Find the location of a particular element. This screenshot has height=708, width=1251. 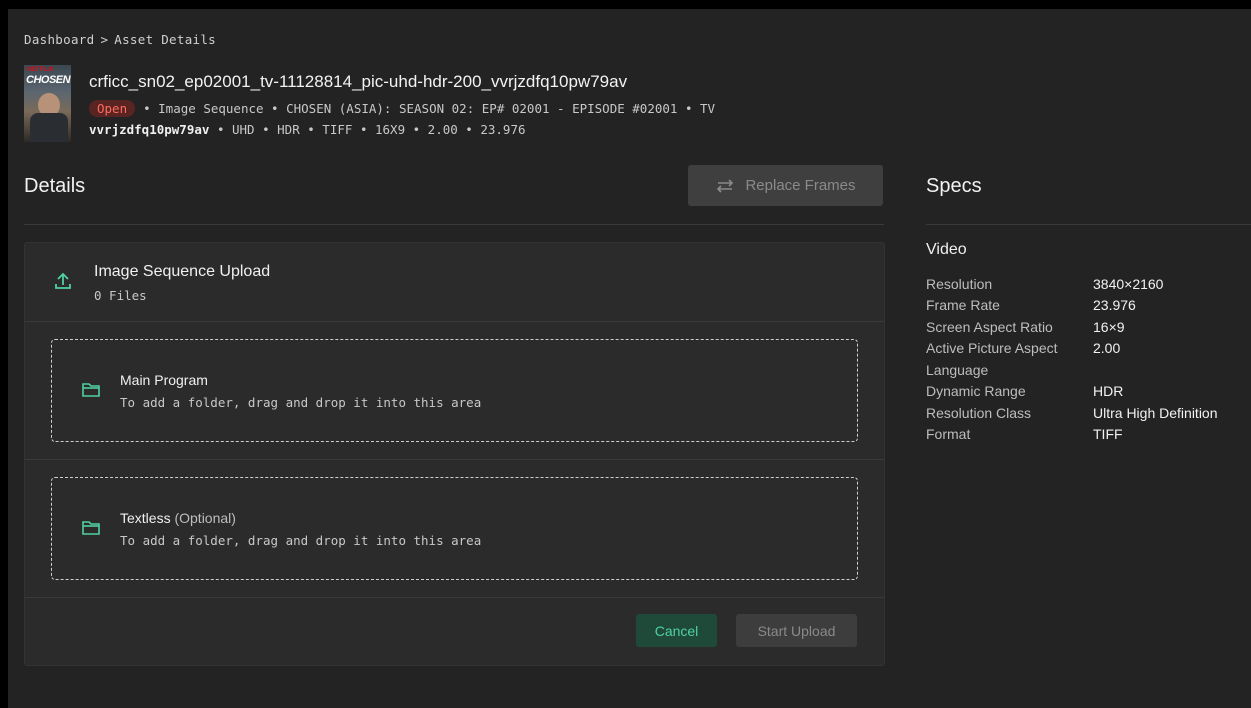

spec-label: Format is located at coordinates (948, 434).